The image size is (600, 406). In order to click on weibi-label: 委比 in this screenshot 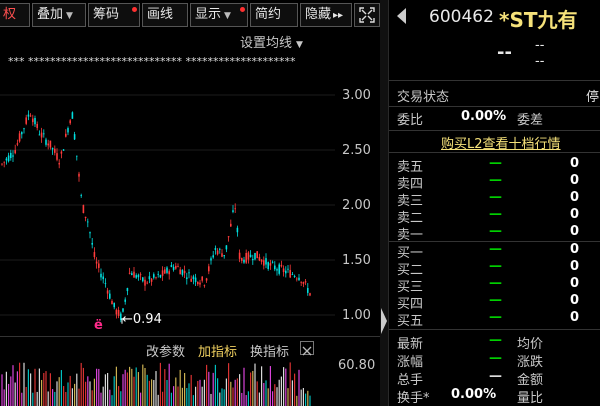, I will do `click(410, 120)`.